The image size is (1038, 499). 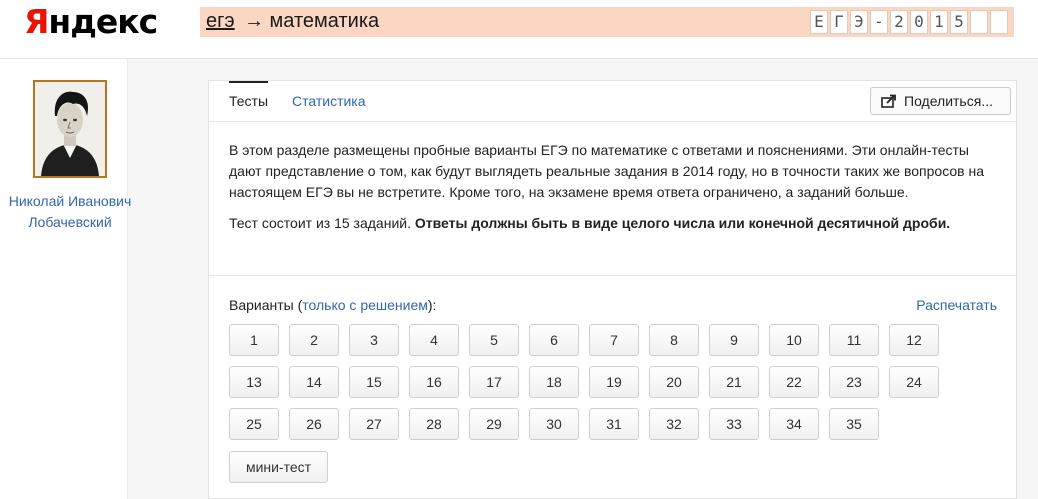 What do you see at coordinates (65, 279) in the screenshot?
I see `author-sidebar: Николай Иванович Лобачевский` at bounding box center [65, 279].